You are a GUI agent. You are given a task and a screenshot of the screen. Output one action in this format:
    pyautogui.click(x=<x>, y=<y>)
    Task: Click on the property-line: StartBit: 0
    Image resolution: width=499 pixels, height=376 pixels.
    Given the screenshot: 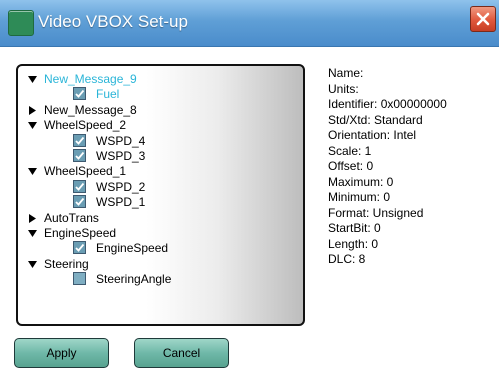 What is the action you would take?
    pyautogui.click(x=354, y=228)
    